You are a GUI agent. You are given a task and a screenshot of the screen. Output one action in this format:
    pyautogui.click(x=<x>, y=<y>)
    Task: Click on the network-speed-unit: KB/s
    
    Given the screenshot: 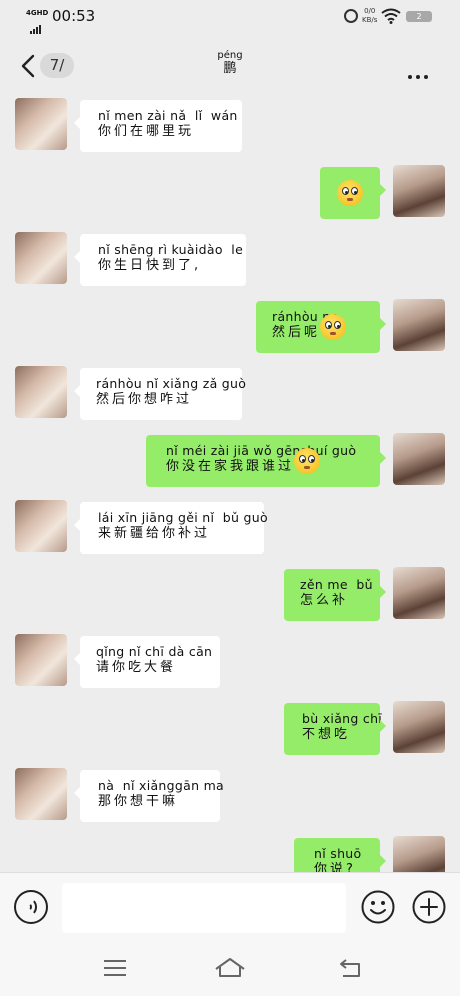 What is the action you would take?
    pyautogui.click(x=370, y=20)
    